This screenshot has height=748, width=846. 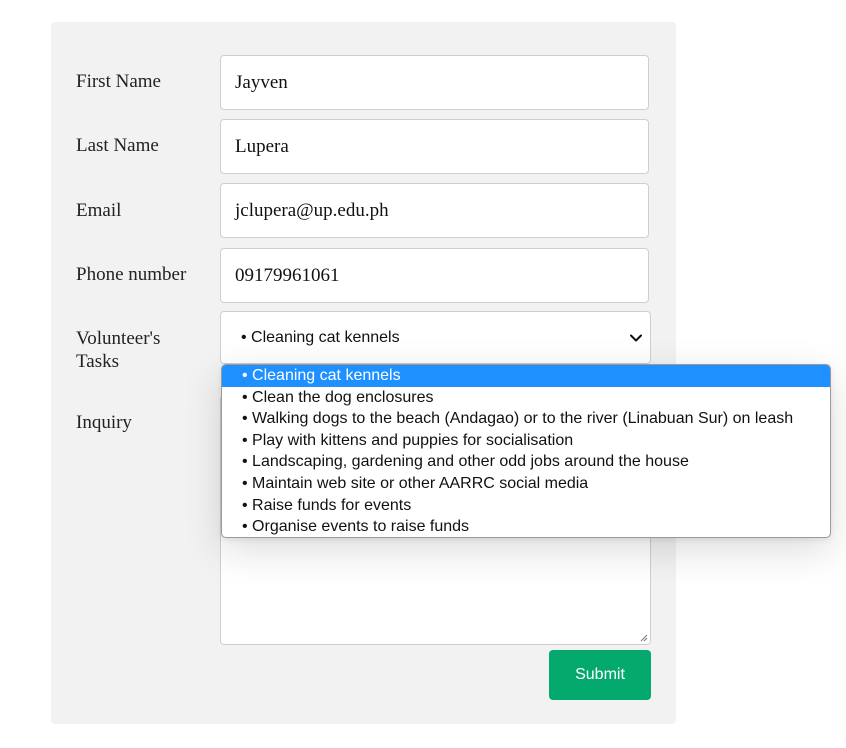 I want to click on dropdown-option: • Raise funds for events, so click(x=526, y=506).